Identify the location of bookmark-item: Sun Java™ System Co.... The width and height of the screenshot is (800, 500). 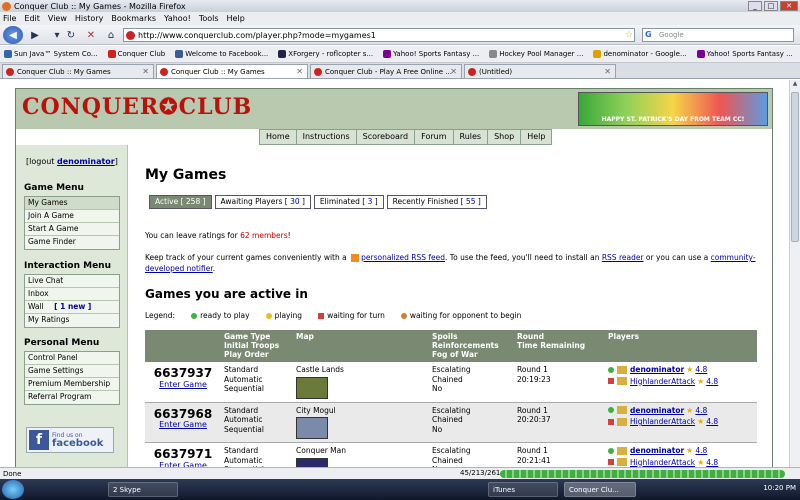
(51, 54).